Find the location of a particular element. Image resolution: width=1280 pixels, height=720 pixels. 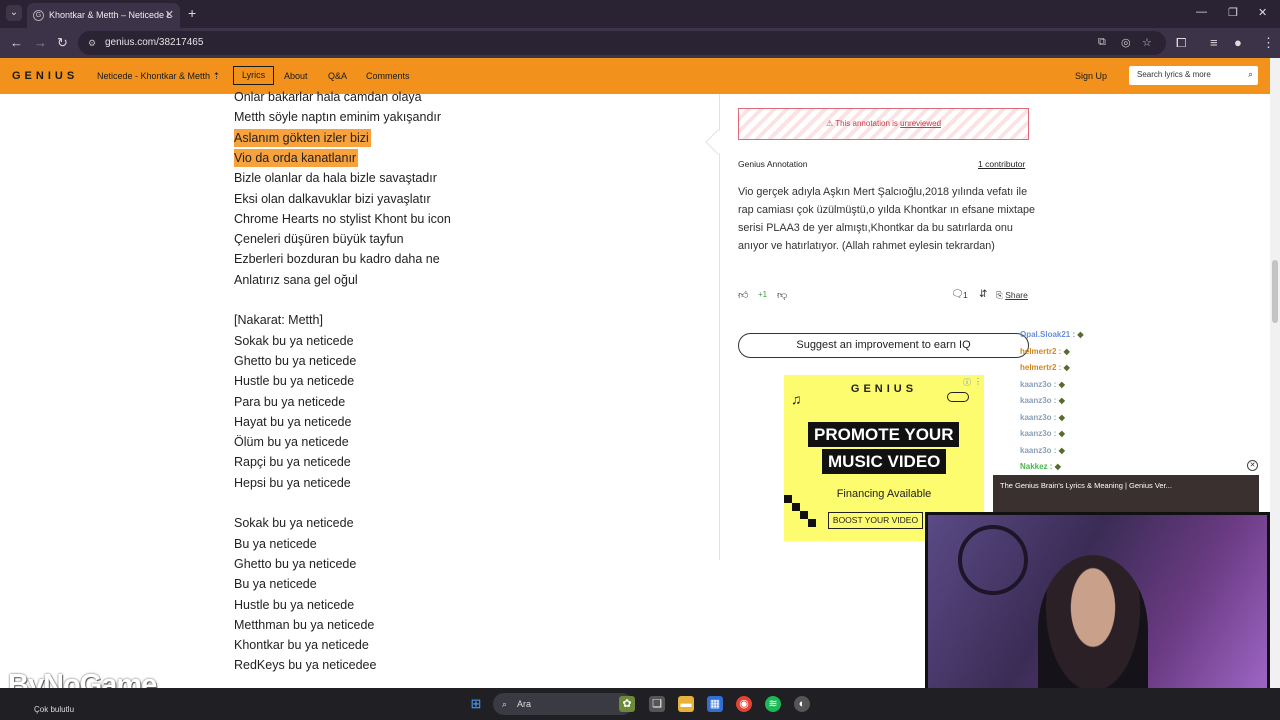

share-button: ⎘ Share is located at coordinates (1012, 295).